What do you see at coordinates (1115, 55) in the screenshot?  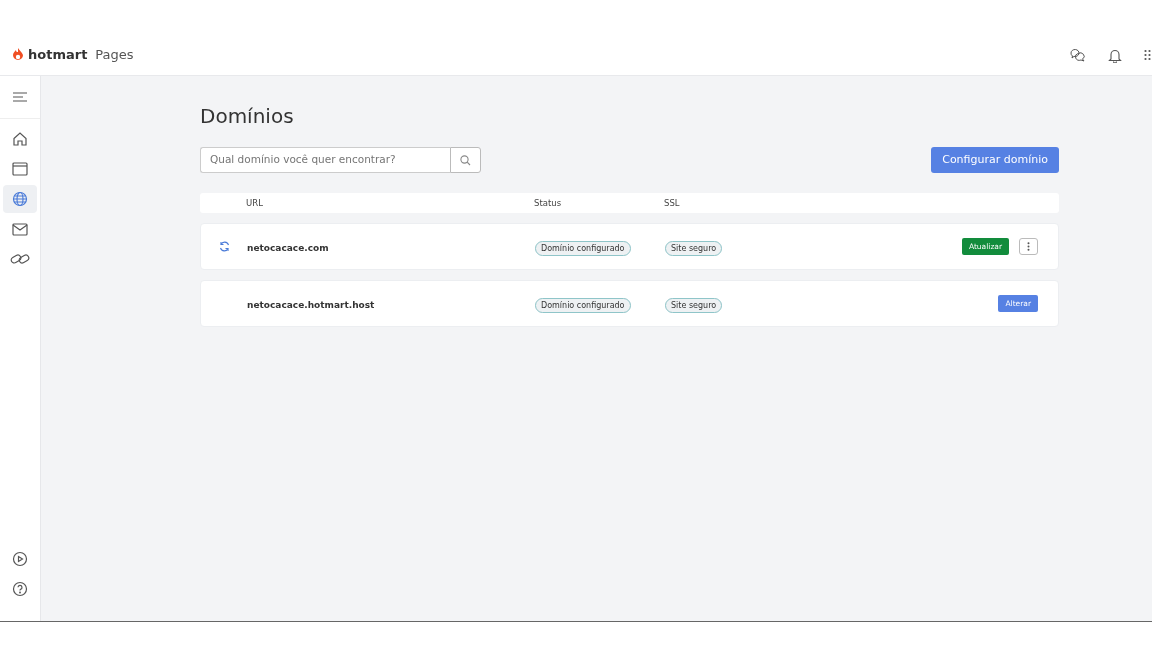 I see `bell-icon` at bounding box center [1115, 55].